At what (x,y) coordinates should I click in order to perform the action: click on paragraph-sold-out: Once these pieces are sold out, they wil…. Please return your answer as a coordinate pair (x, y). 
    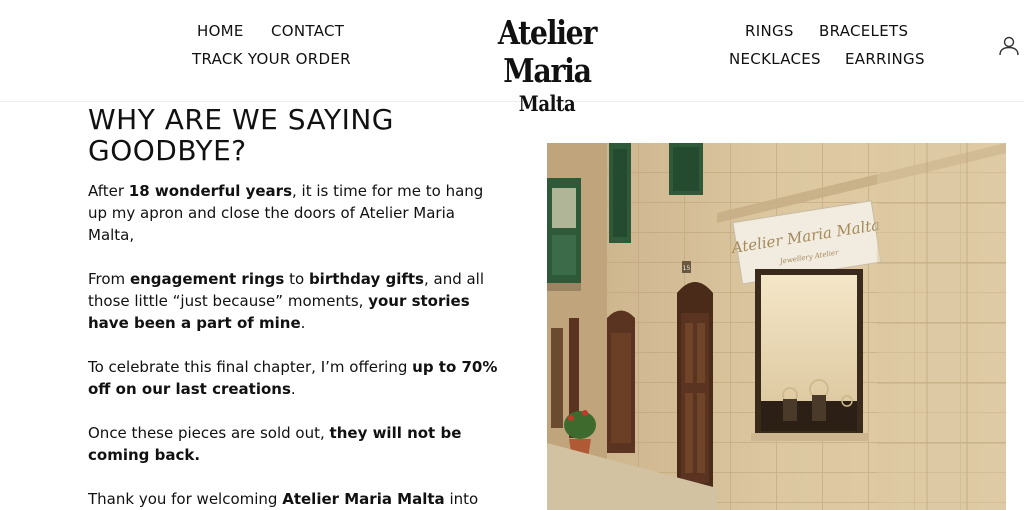
    Looking at the image, I should click on (293, 444).